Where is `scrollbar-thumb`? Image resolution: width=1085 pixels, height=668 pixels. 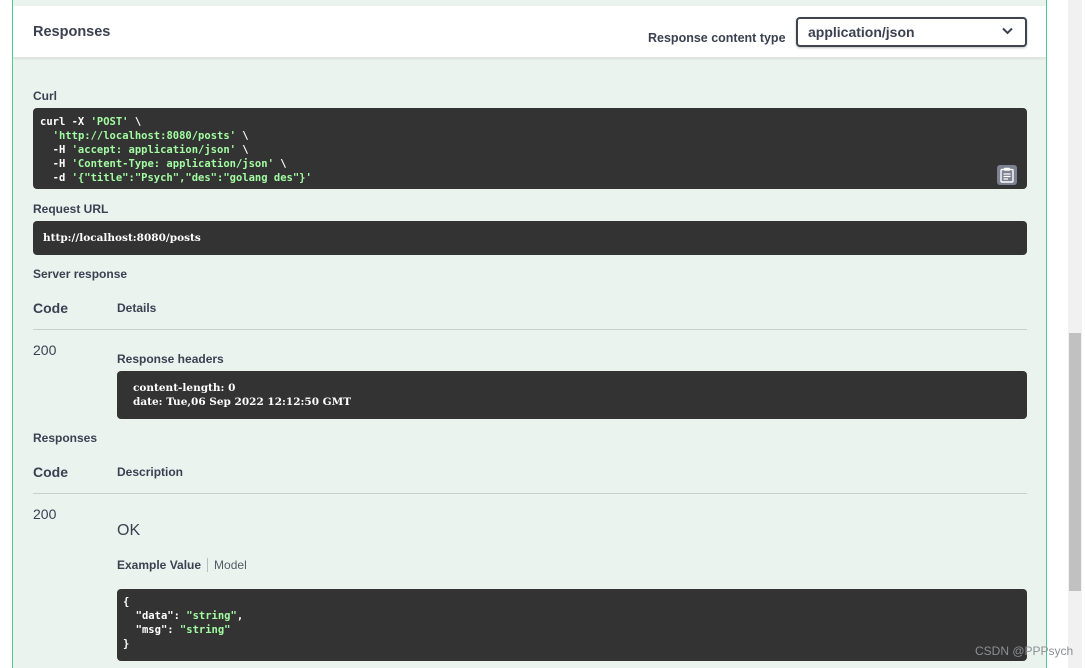
scrollbar-thumb is located at coordinates (1075, 462).